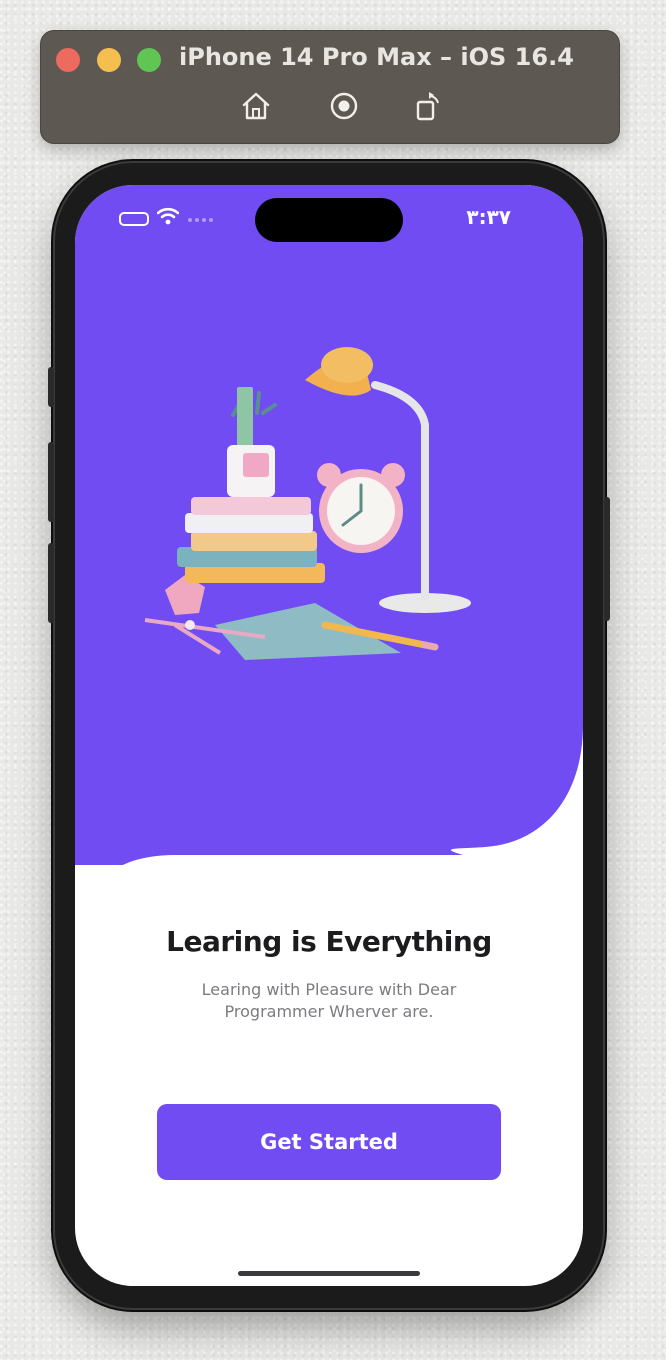 The width and height of the screenshot is (666, 1360). What do you see at coordinates (51, 482) in the screenshot?
I see `volume-up-button` at bounding box center [51, 482].